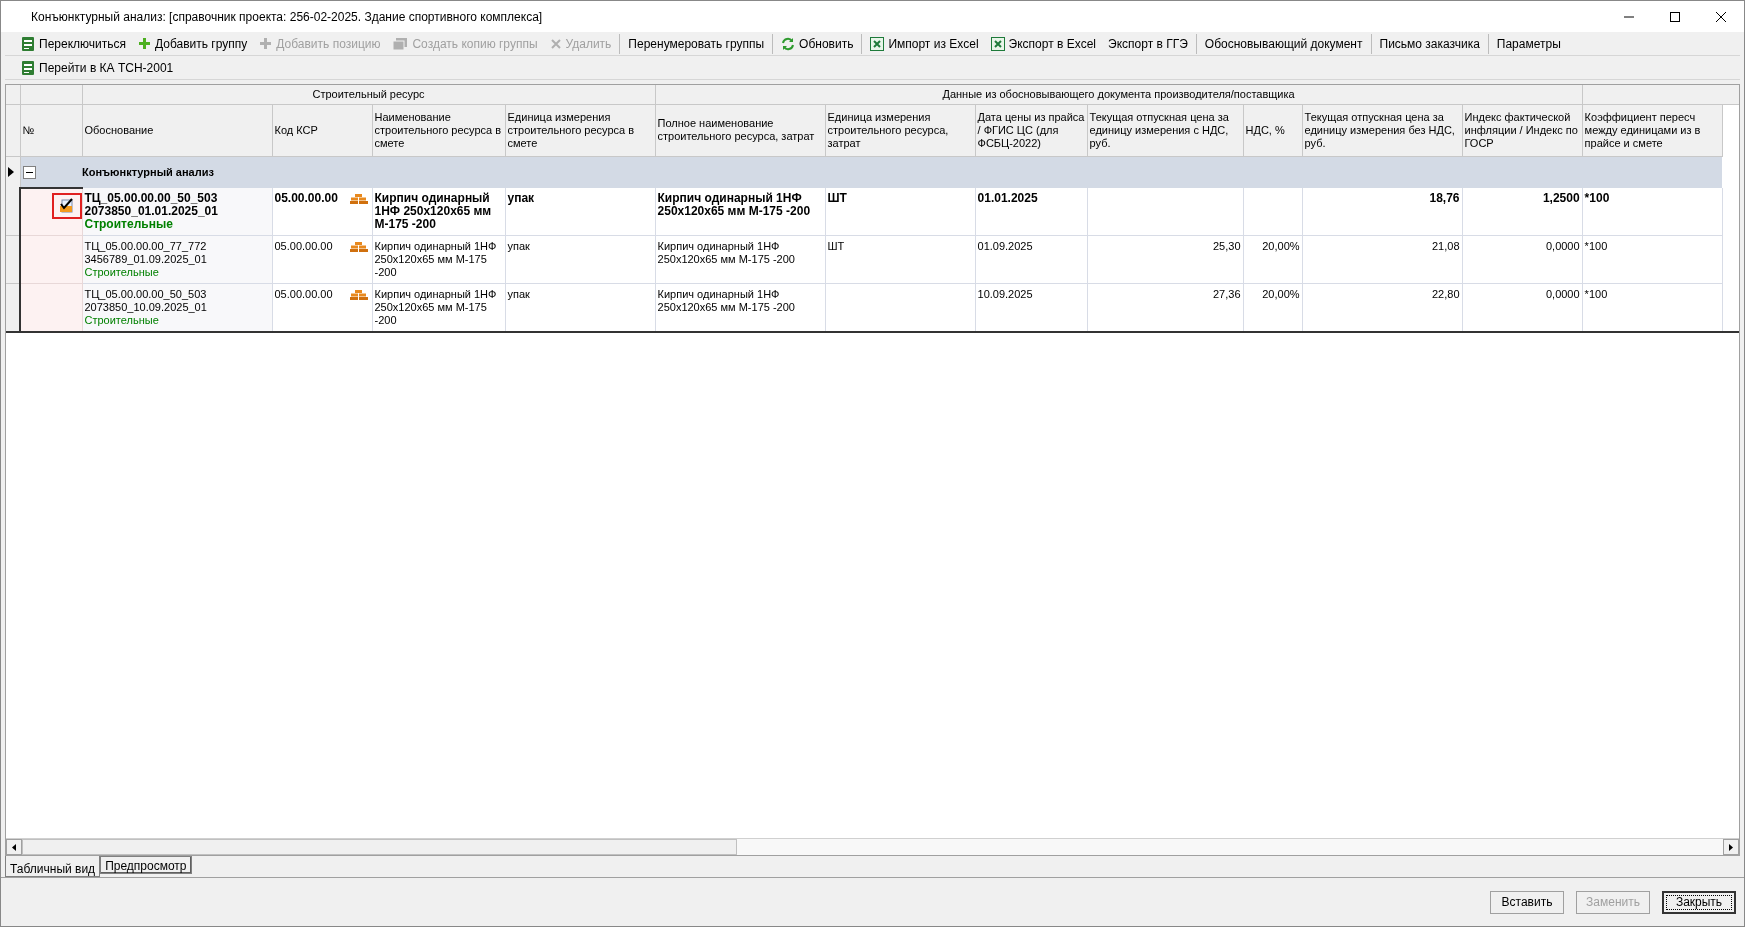  What do you see at coordinates (146, 253) in the screenshot?
I see `basis-code: ТЦ_05.00.00.00_77_772 3456789_01.09.2025_01` at bounding box center [146, 253].